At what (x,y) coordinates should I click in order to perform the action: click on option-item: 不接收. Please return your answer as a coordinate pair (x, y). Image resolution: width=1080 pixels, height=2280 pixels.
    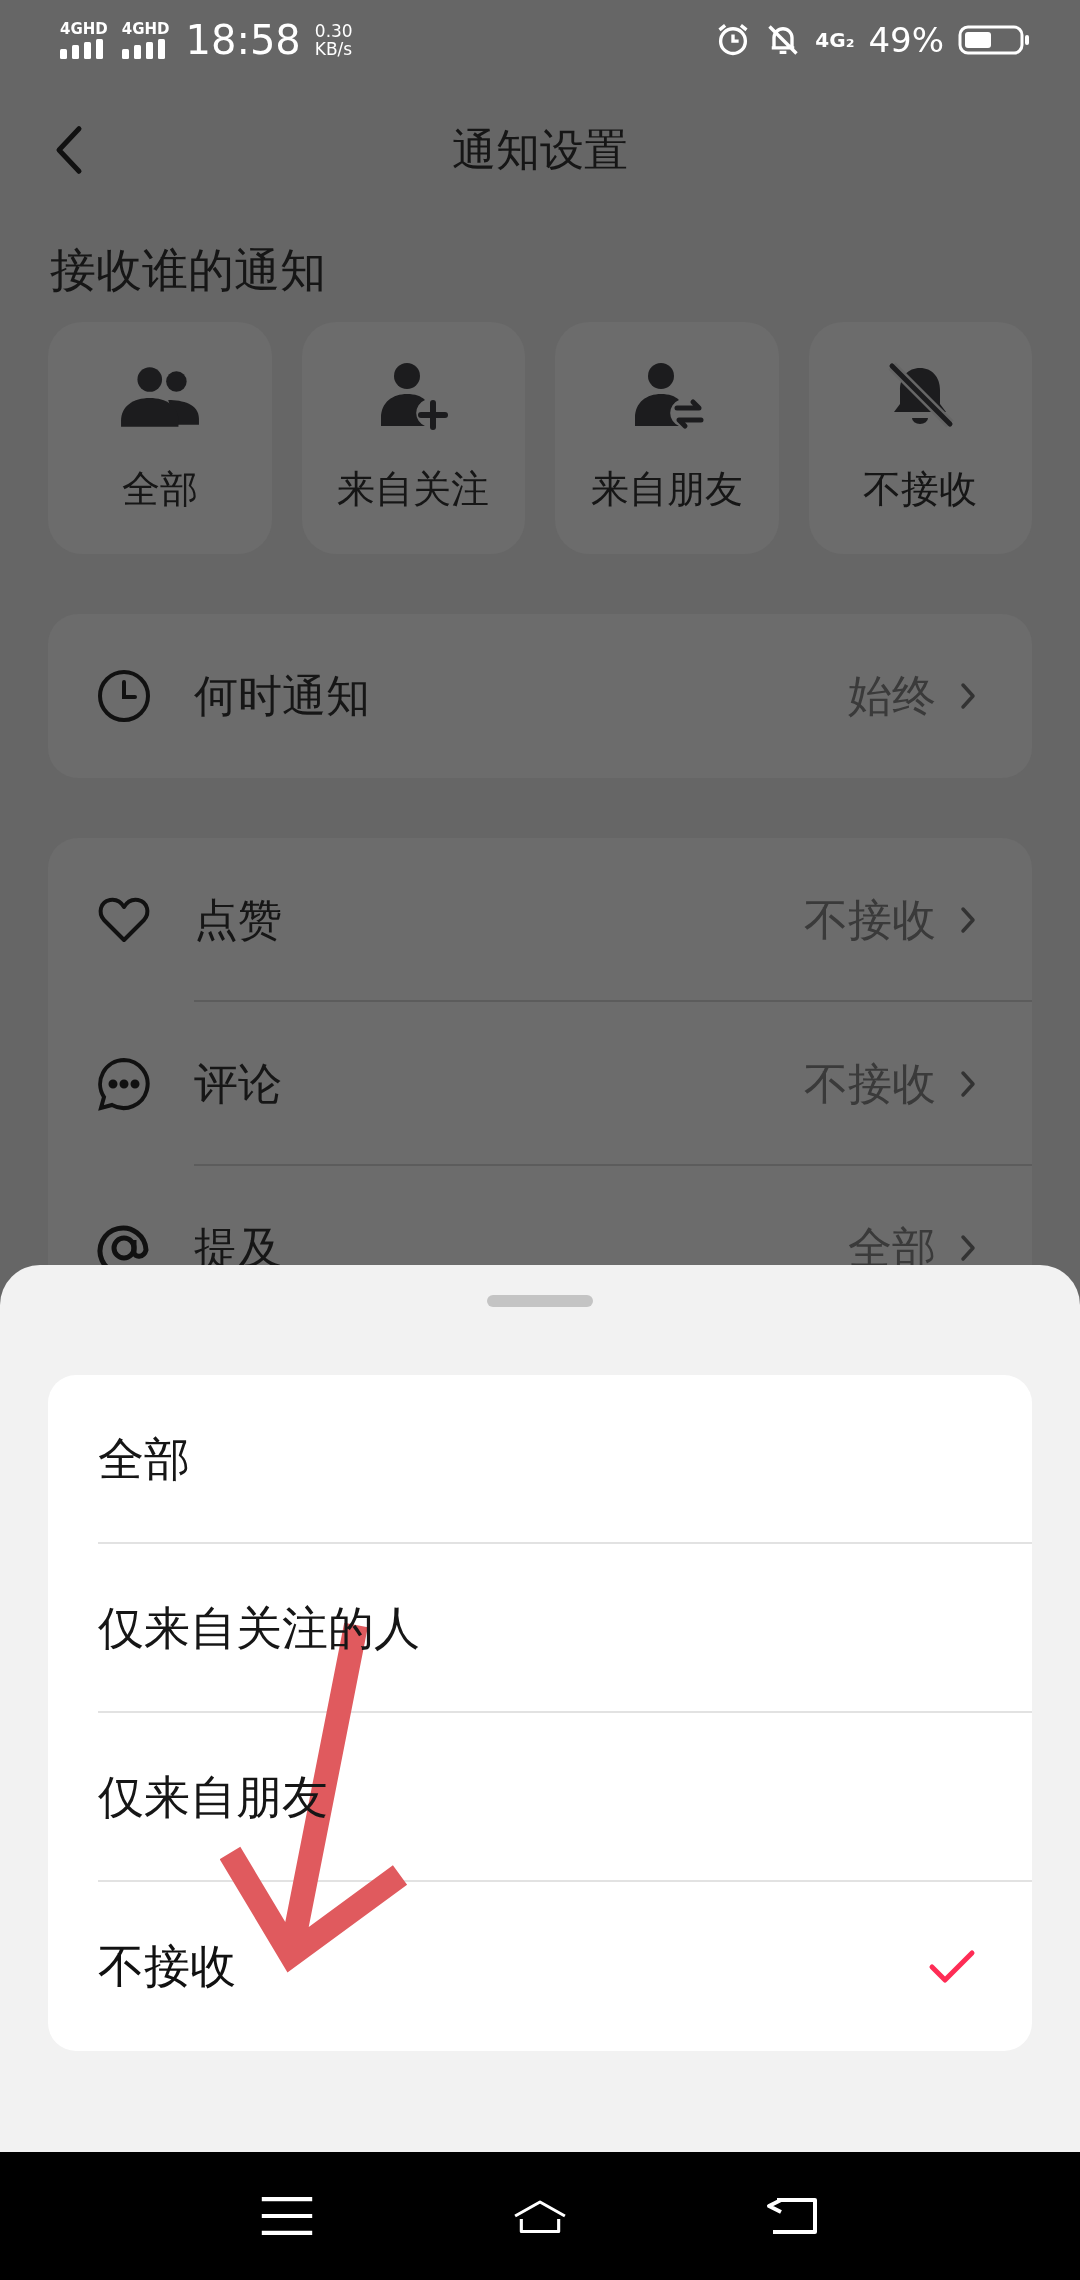
    Looking at the image, I should click on (540, 1966).